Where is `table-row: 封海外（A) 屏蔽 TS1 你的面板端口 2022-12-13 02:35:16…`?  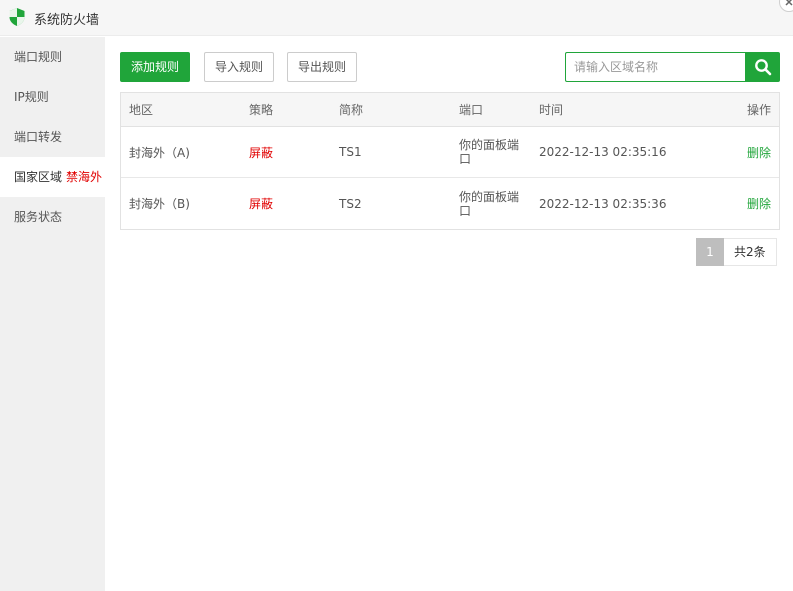 table-row: 封海外（A) 屏蔽 TS1 你的面板端口 2022-12-13 02:35:16… is located at coordinates (450, 152).